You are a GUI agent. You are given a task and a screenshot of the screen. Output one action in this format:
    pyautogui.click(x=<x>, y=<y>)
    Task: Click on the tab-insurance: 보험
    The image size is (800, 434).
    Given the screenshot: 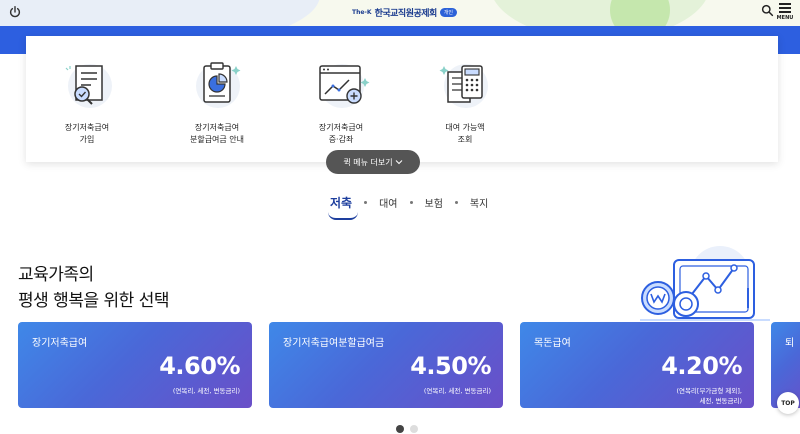 What is the action you would take?
    pyautogui.click(x=434, y=202)
    